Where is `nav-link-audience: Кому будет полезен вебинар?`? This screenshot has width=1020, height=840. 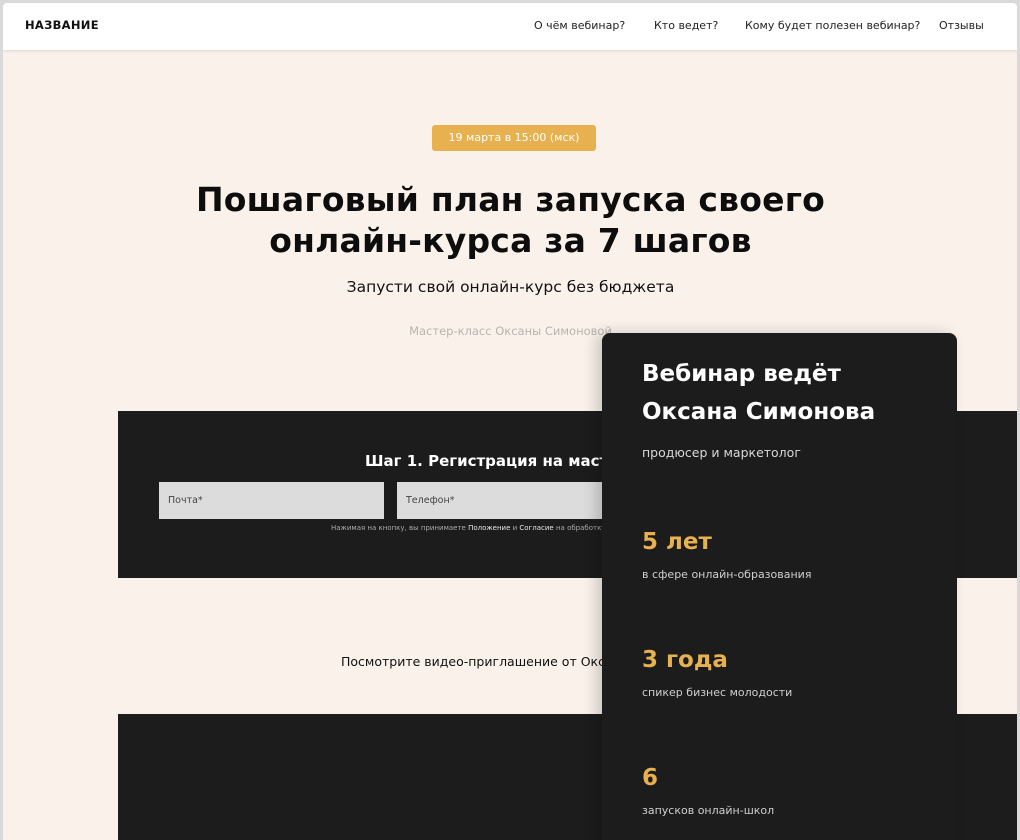
nav-link-audience: Кому будет полезен вебинар? is located at coordinates (832, 25).